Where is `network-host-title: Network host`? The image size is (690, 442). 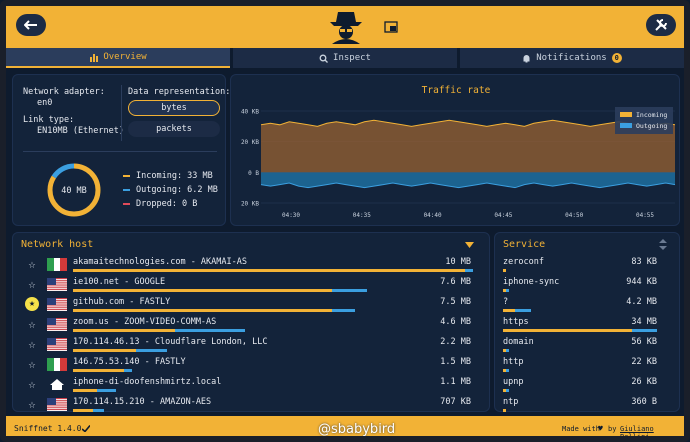 network-host-title: Network host is located at coordinates (57, 244).